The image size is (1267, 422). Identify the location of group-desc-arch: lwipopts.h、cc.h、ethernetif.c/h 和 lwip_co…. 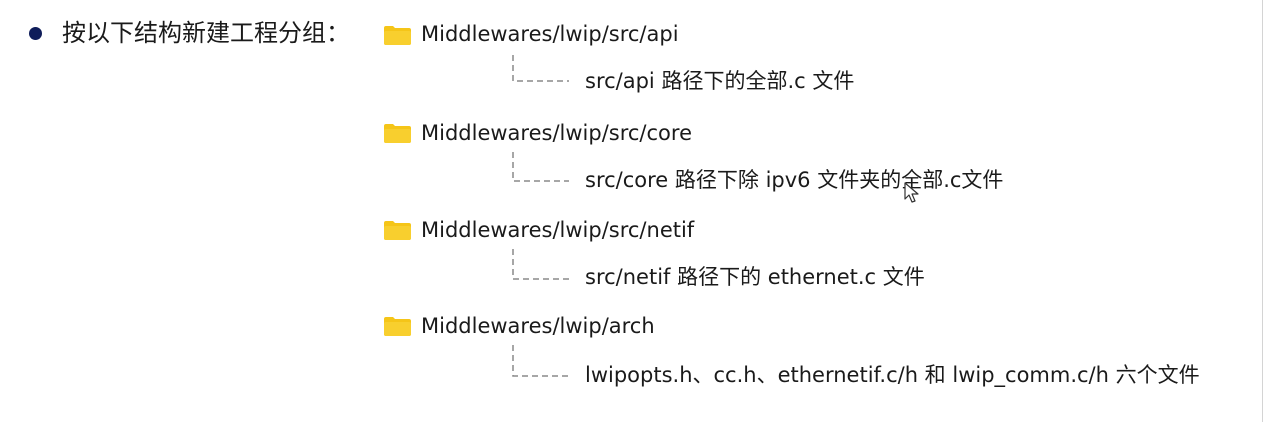
(892, 375).